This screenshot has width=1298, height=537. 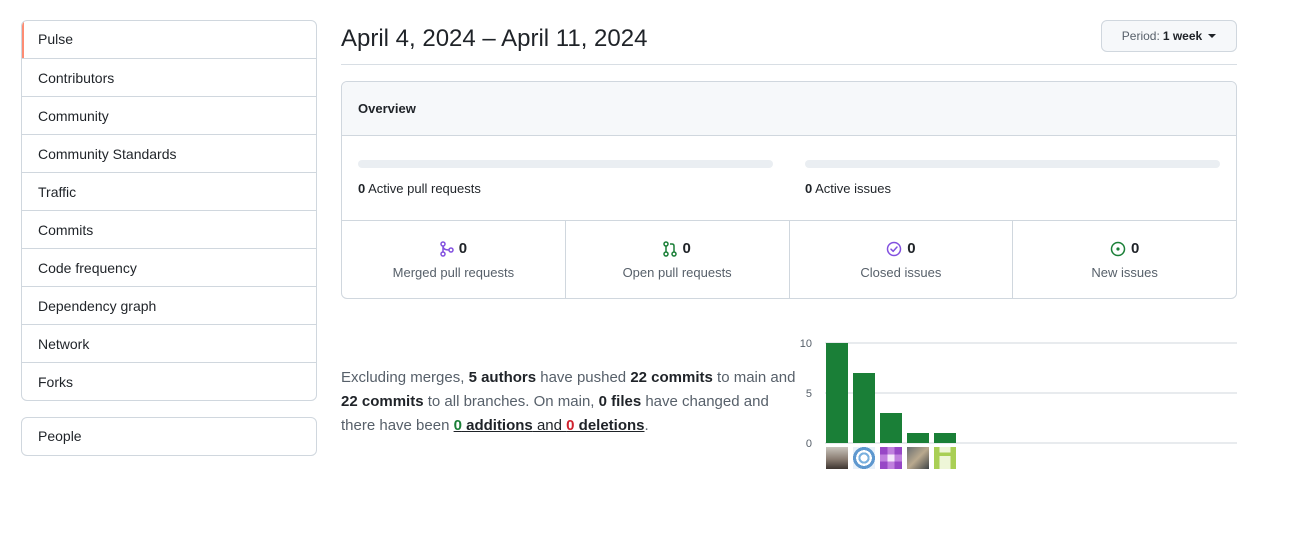 What do you see at coordinates (901, 272) in the screenshot?
I see `closed-issues-label: Closed issues` at bounding box center [901, 272].